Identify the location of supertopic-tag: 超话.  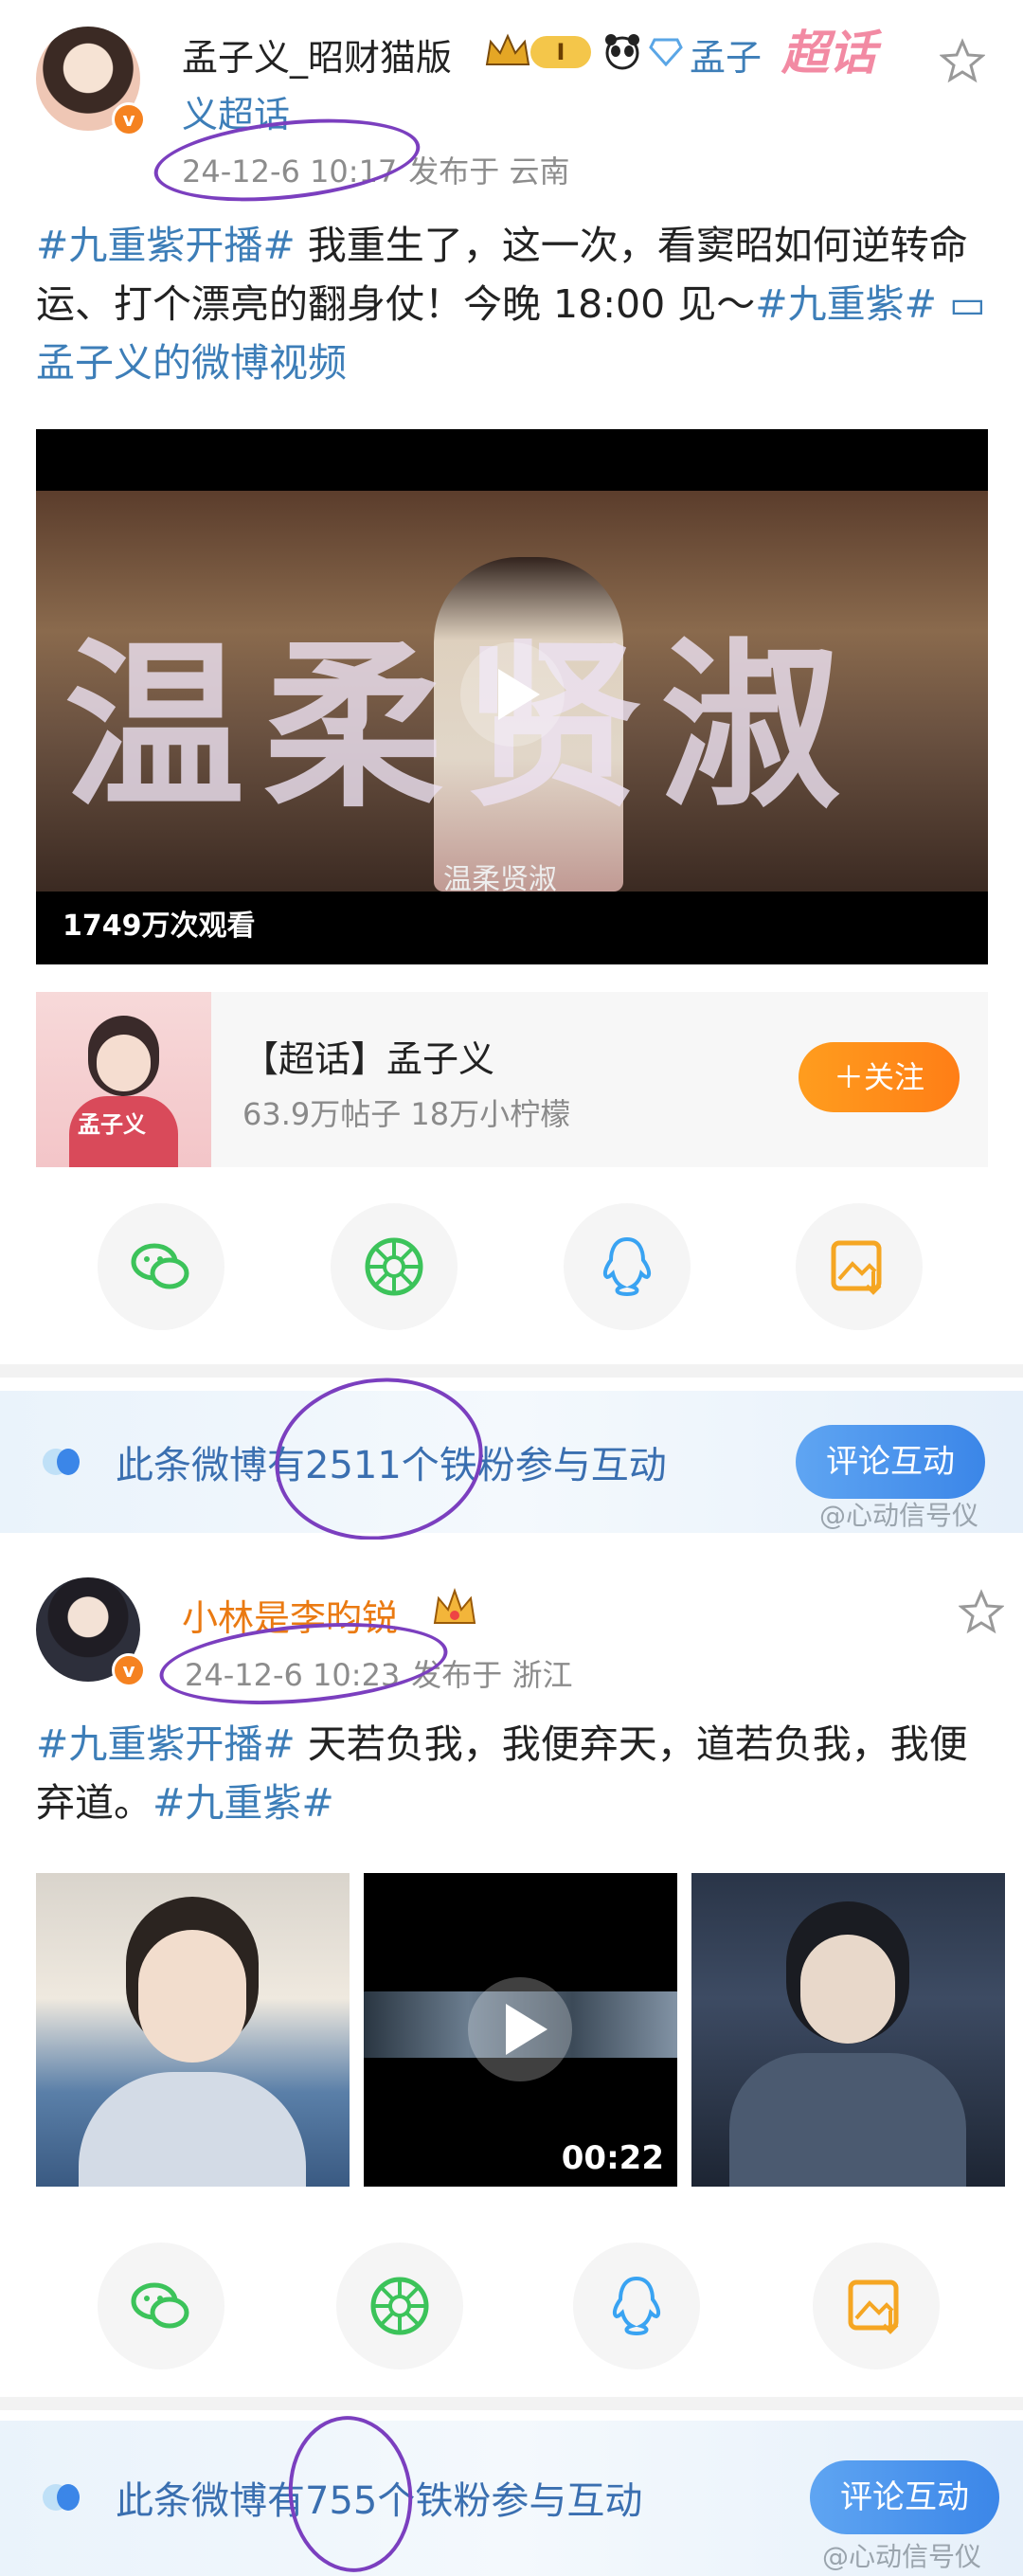
(828, 53).